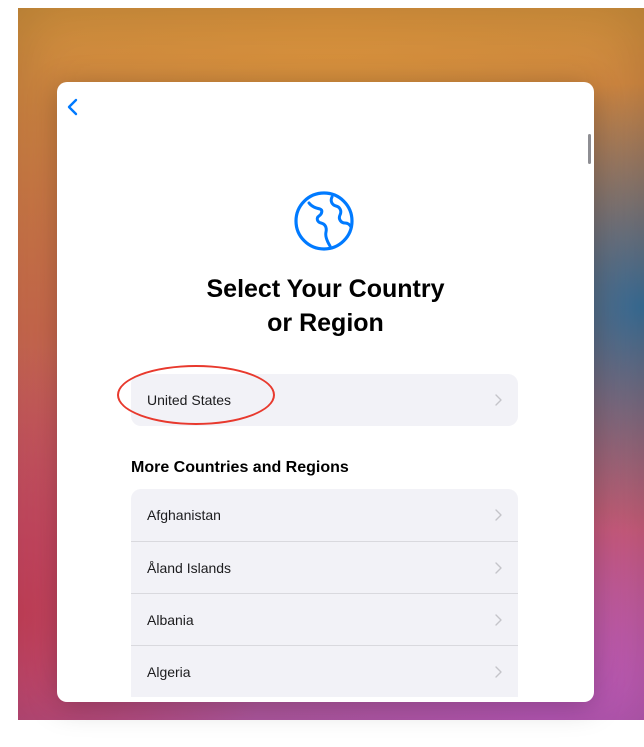 This screenshot has height=747, width=644. I want to click on country-label: United States, so click(189, 400).